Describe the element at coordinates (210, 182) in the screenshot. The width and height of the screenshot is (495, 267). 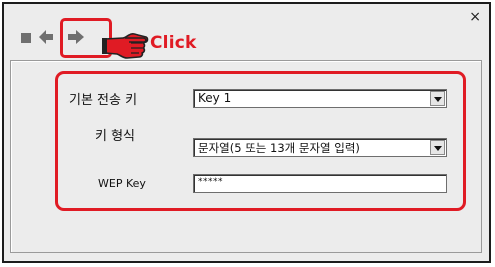
I see `wep-key-value: *****` at that location.